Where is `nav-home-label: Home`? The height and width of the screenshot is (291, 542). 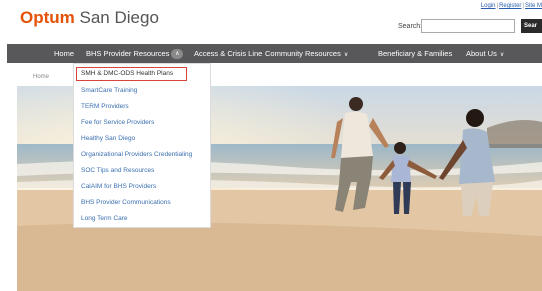
nav-home-label: Home is located at coordinates (64, 53).